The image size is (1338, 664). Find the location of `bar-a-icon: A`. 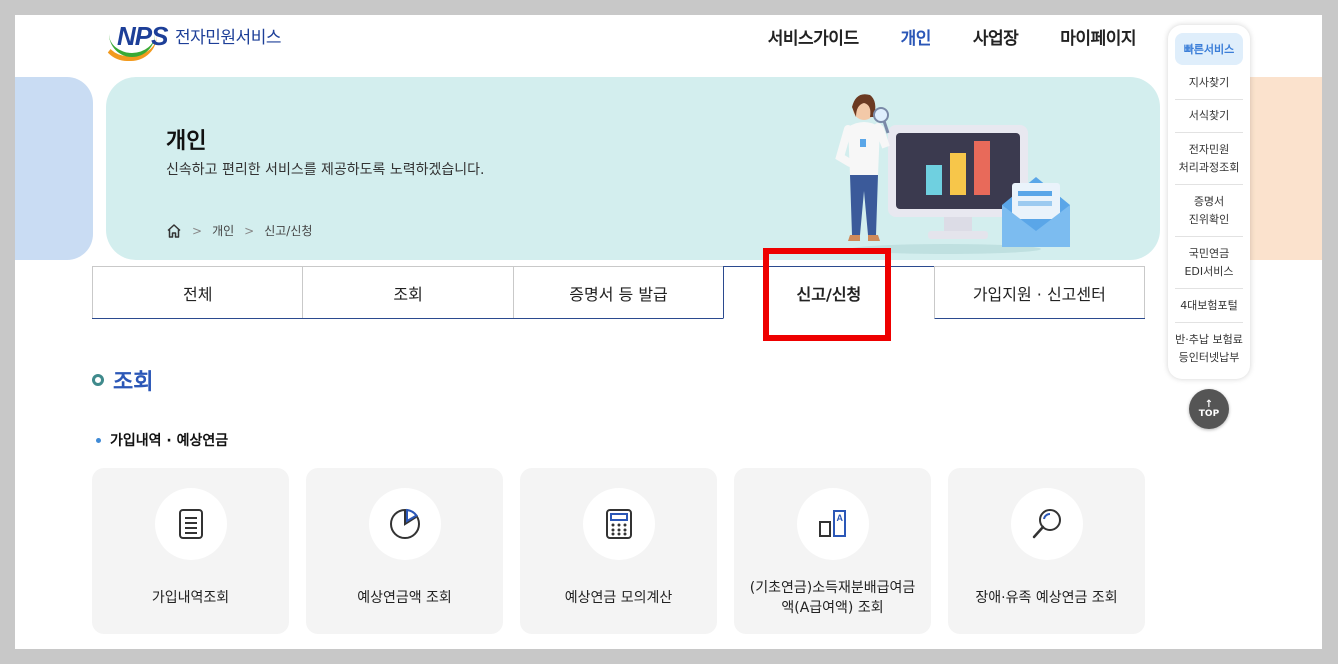

bar-a-icon: A is located at coordinates (832, 523).